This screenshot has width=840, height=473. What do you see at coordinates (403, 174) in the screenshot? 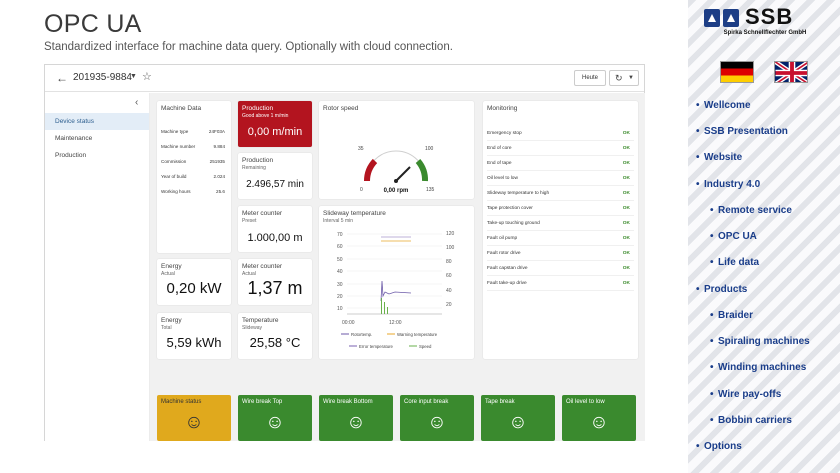
I see `gauge-needle` at bounding box center [403, 174].